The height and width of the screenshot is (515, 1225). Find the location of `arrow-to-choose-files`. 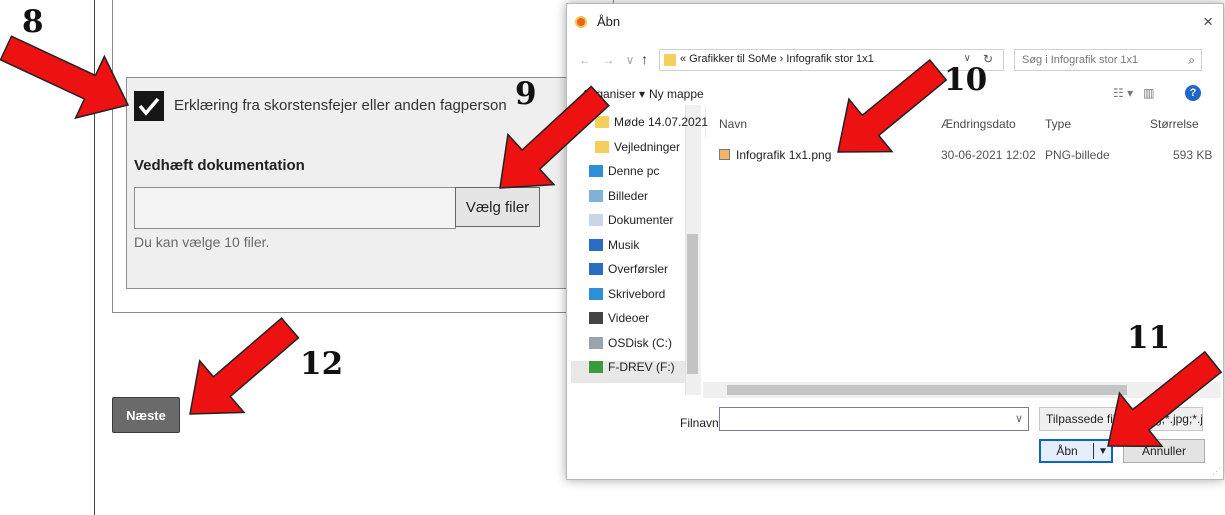

arrow-to-choose-files is located at coordinates (554, 137).